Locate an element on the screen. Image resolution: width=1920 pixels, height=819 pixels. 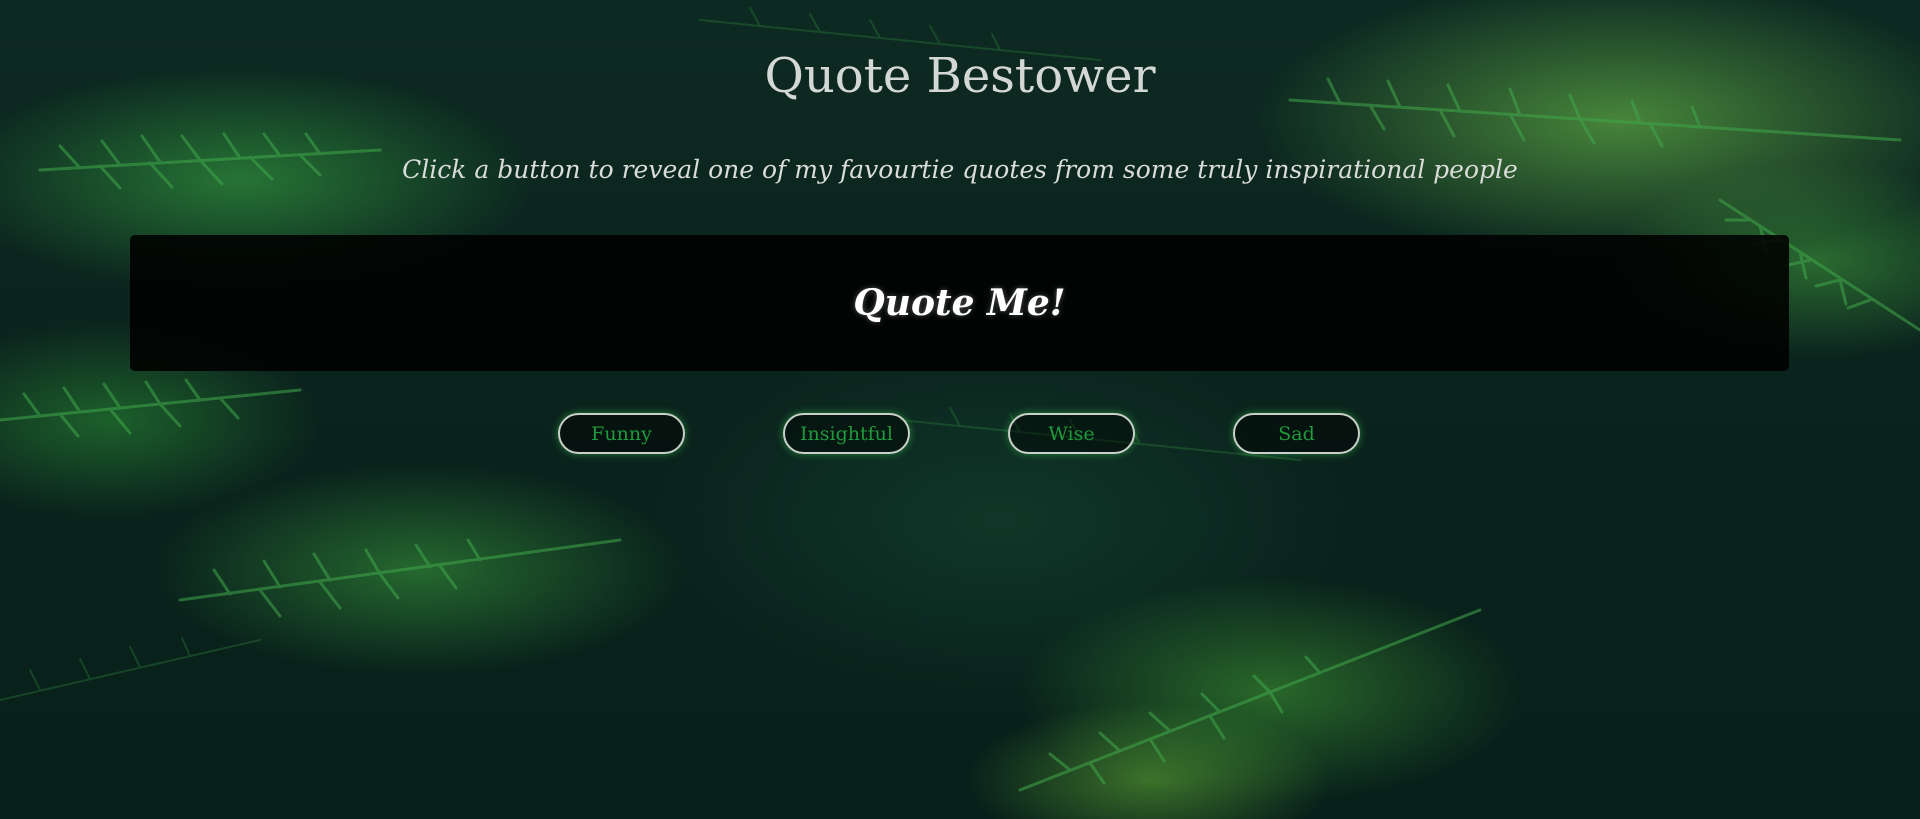
quote-text: Quote Me! is located at coordinates (959, 303).